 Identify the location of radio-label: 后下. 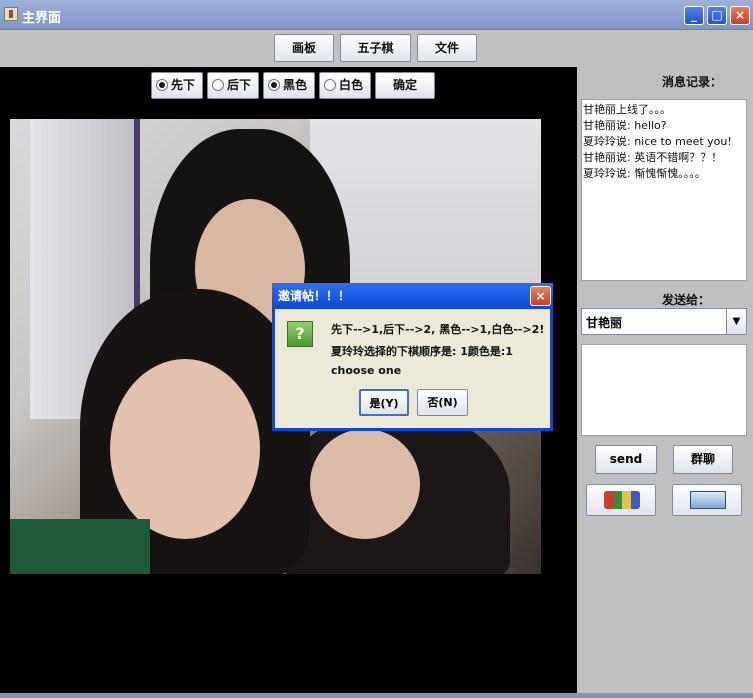
(239, 85).